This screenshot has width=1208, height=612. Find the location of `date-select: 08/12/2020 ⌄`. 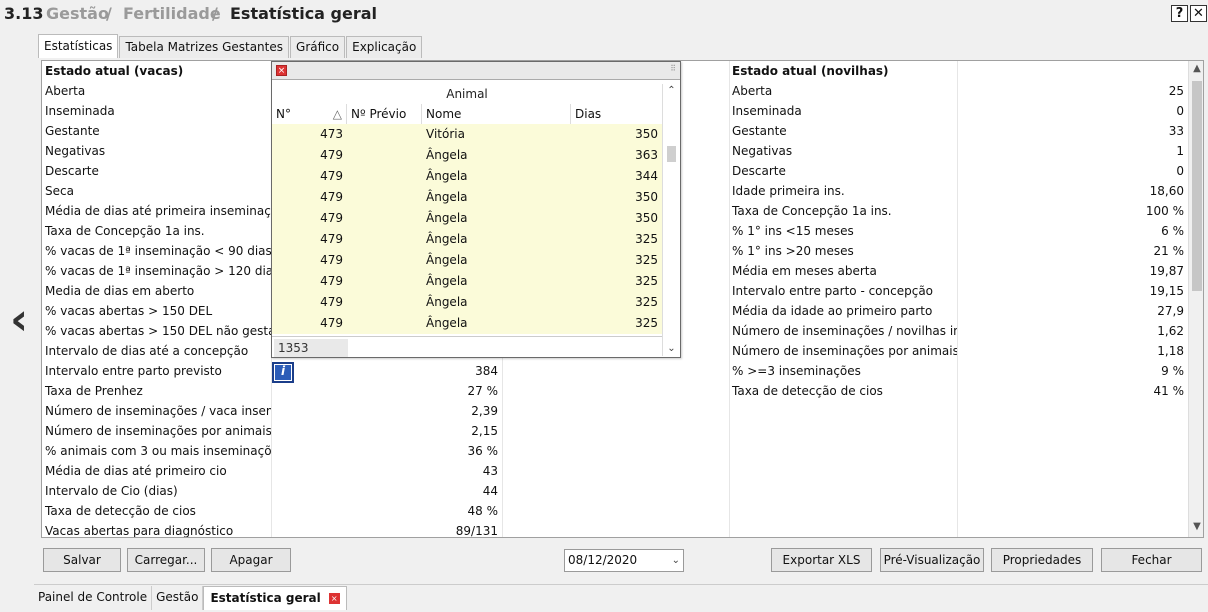

date-select: 08/12/2020 ⌄ is located at coordinates (624, 560).